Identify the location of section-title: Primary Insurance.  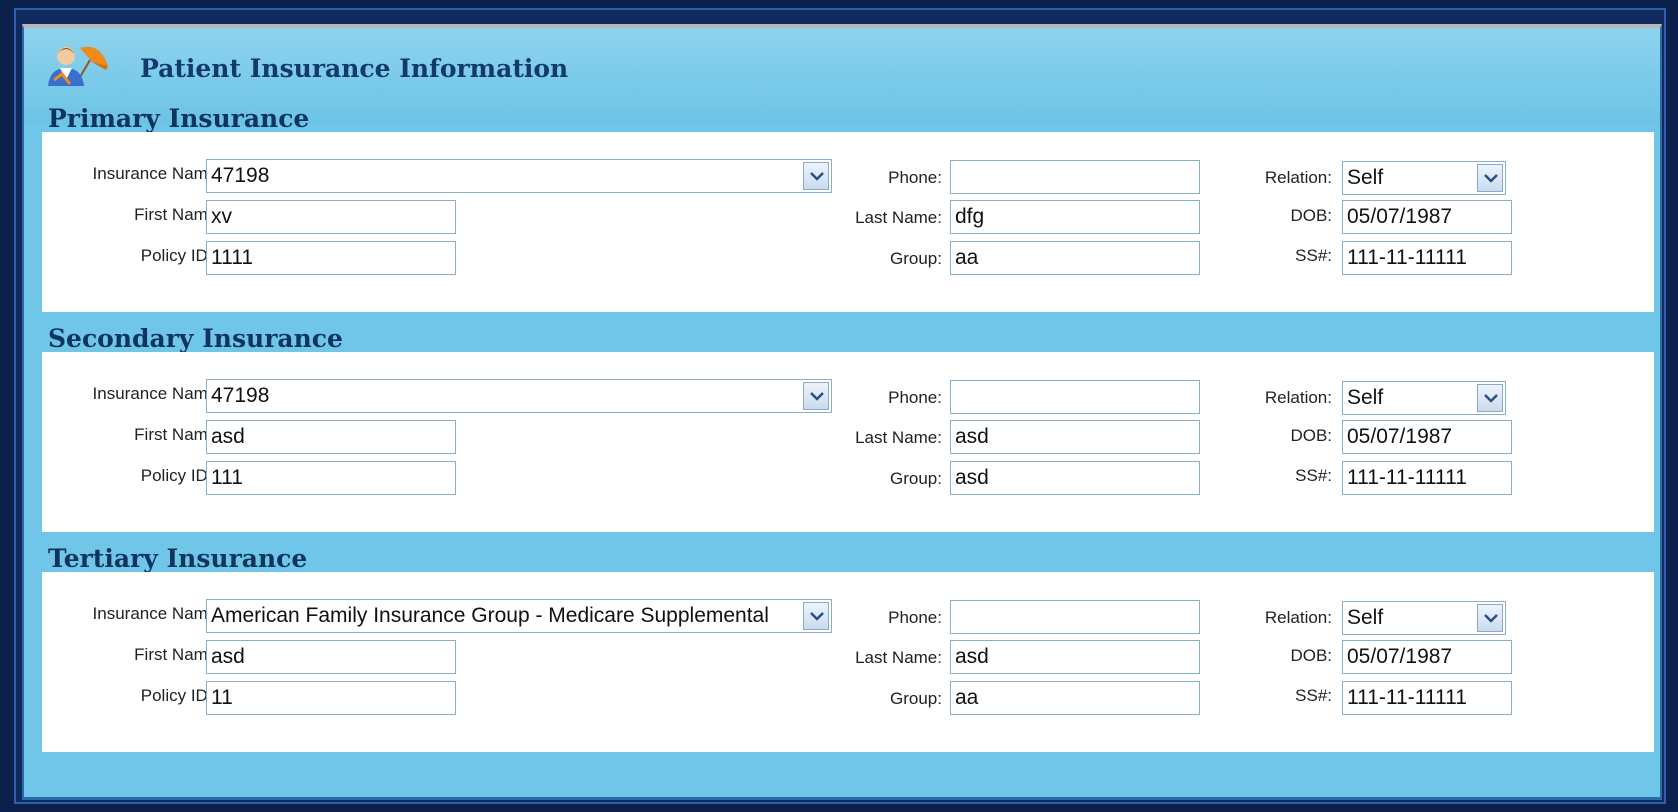
(179, 118).